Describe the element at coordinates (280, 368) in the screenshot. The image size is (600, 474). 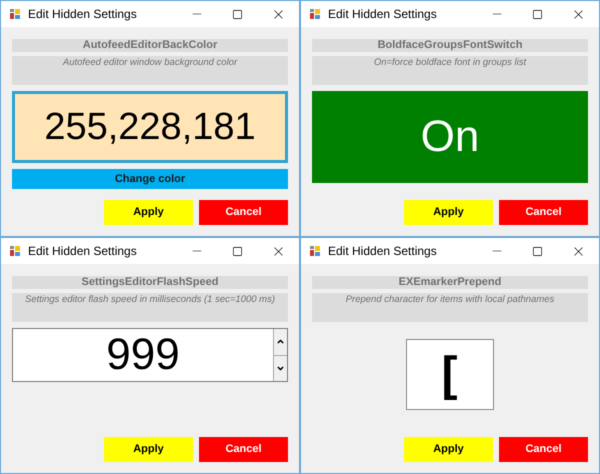
I see `spin-down-icon` at that location.